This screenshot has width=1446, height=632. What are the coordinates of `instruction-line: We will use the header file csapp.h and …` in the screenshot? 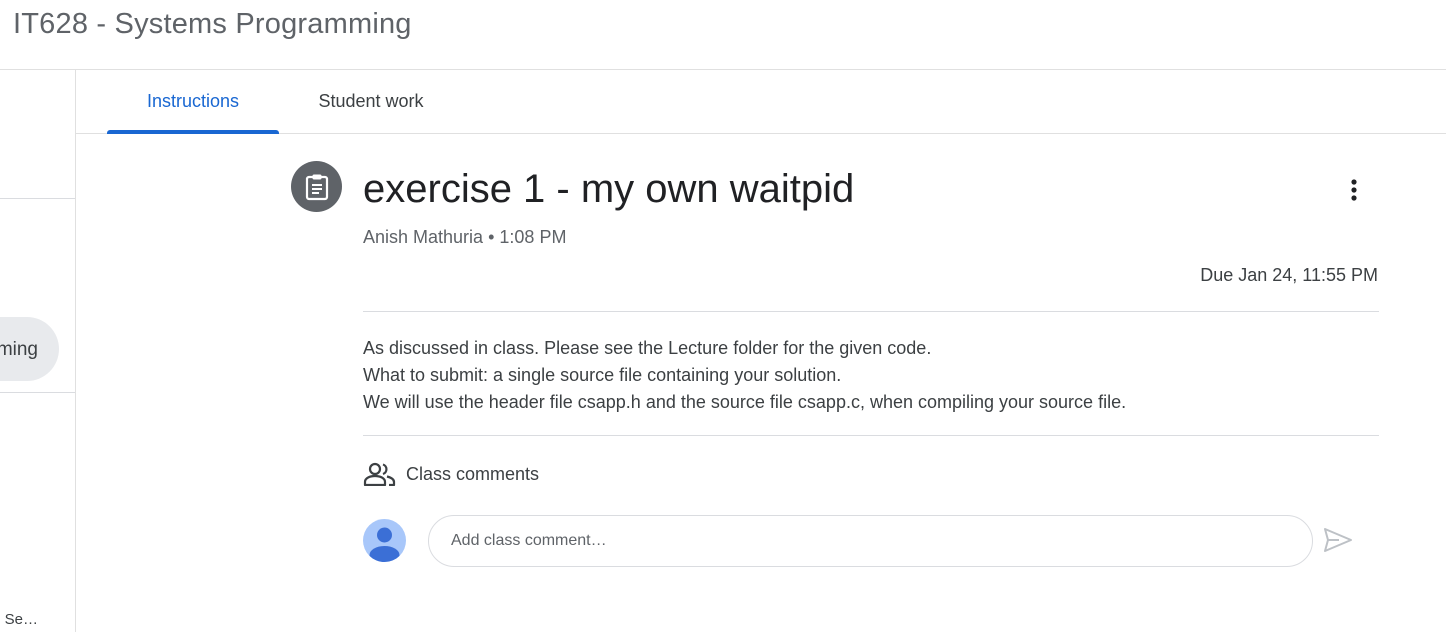 It's located at (745, 402).